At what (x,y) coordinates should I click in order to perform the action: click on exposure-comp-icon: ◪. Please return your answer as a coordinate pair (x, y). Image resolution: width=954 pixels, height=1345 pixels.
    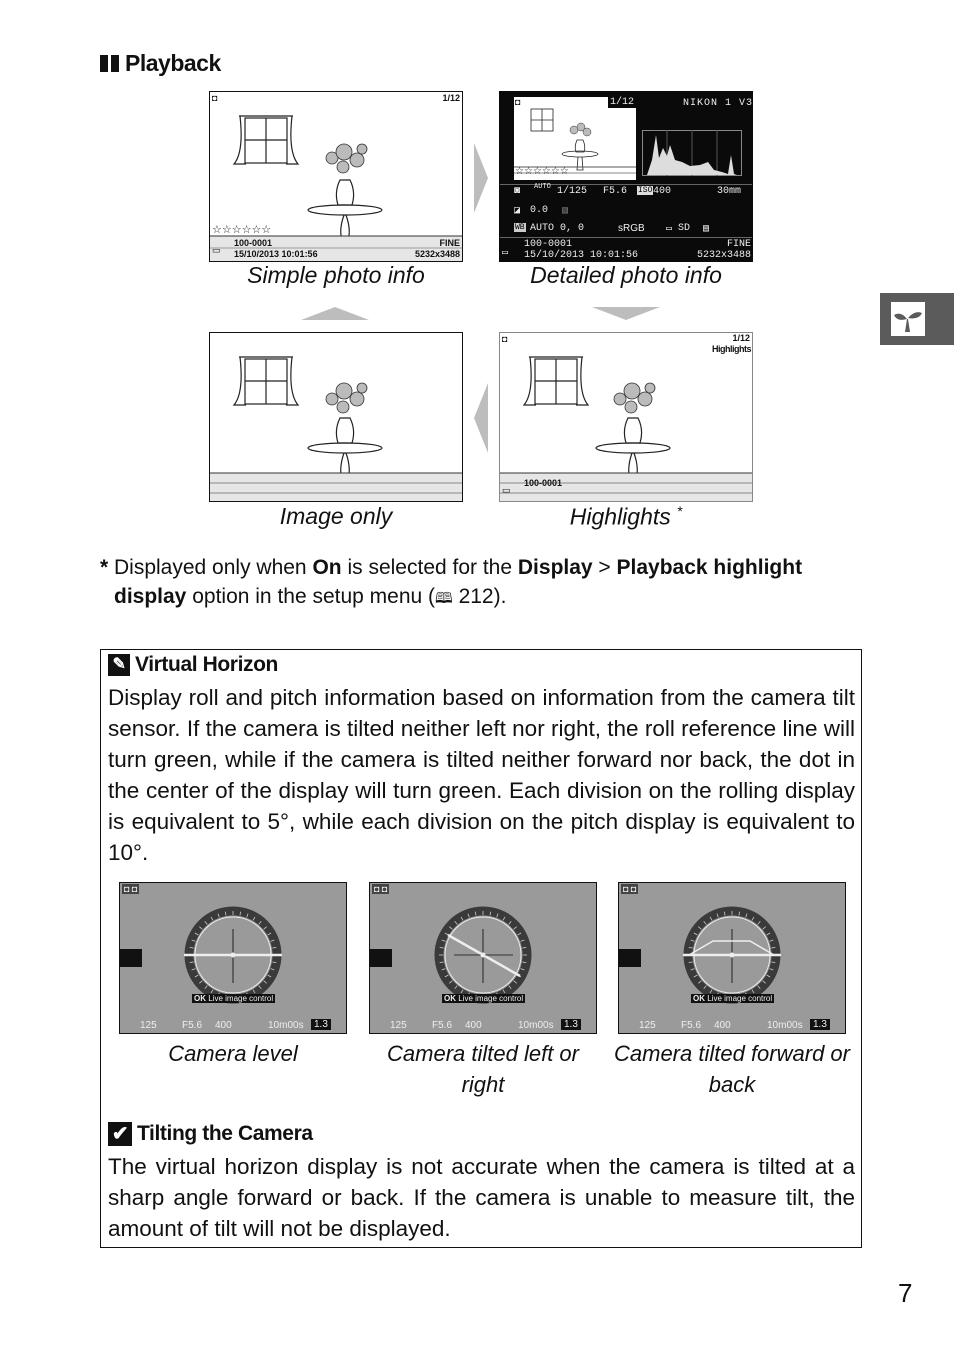
    Looking at the image, I should click on (517, 211).